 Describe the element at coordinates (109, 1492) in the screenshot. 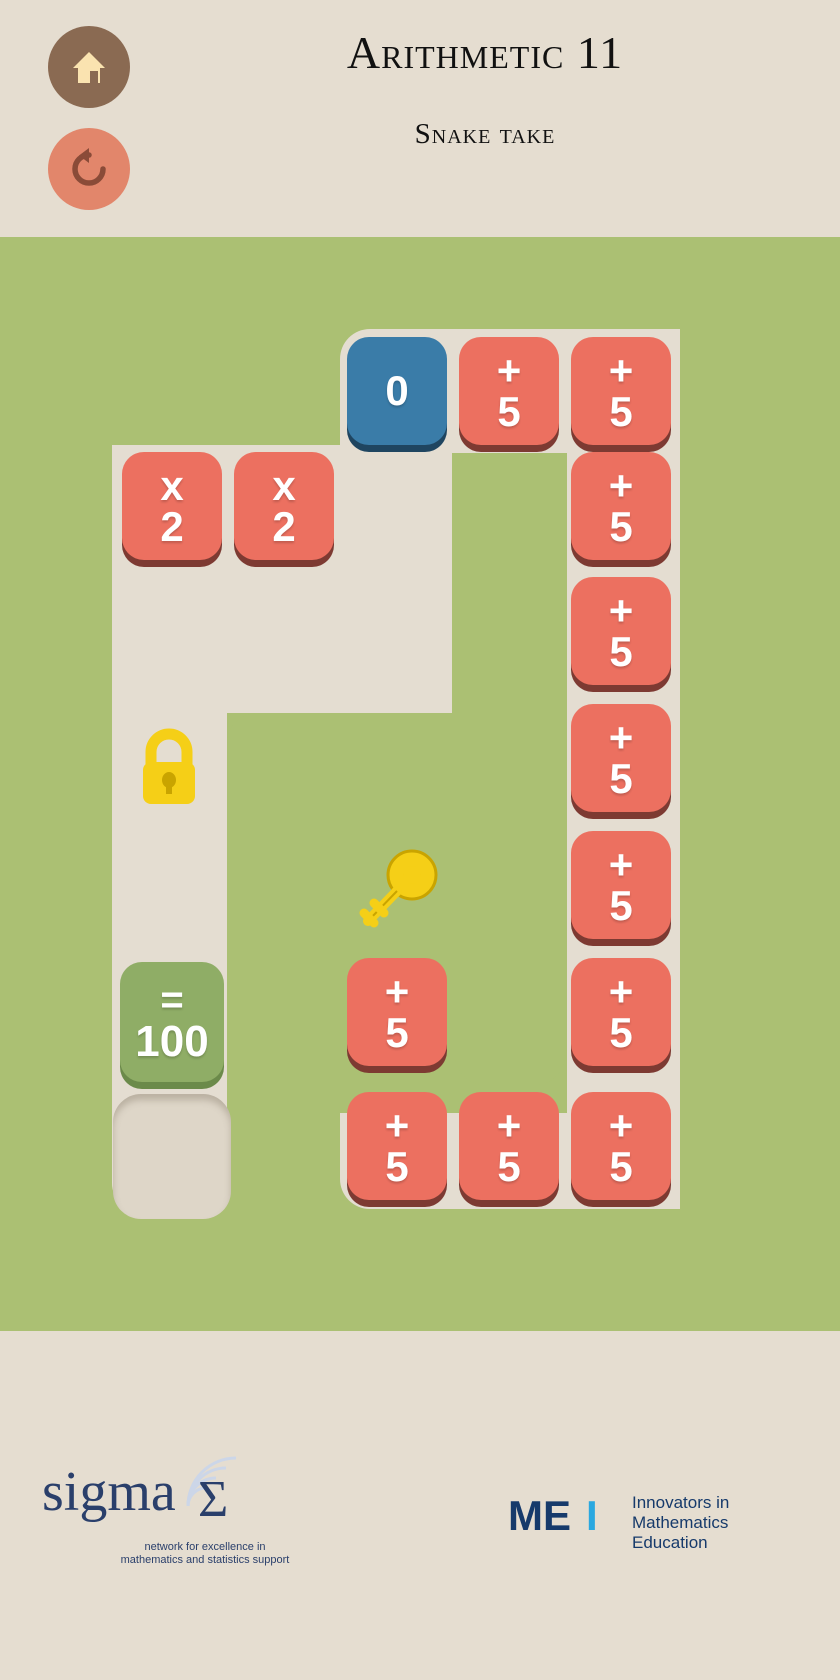

I see `sigma-wordmark: sigma` at that location.